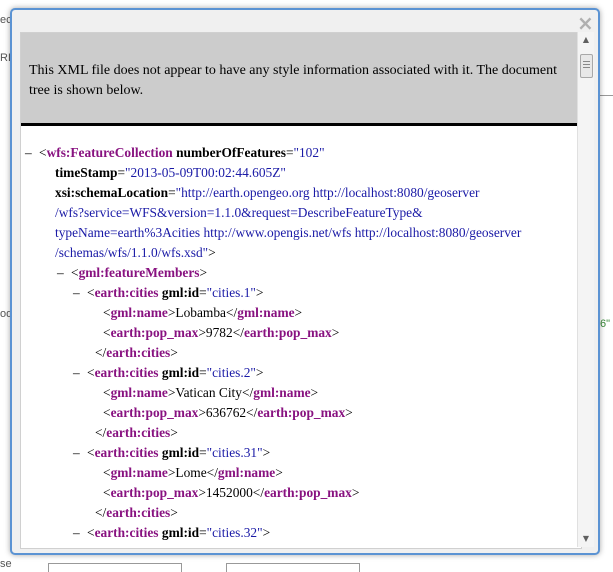 The height and width of the screenshot is (572, 613). I want to click on xml-text: Vatican City, so click(208, 392).